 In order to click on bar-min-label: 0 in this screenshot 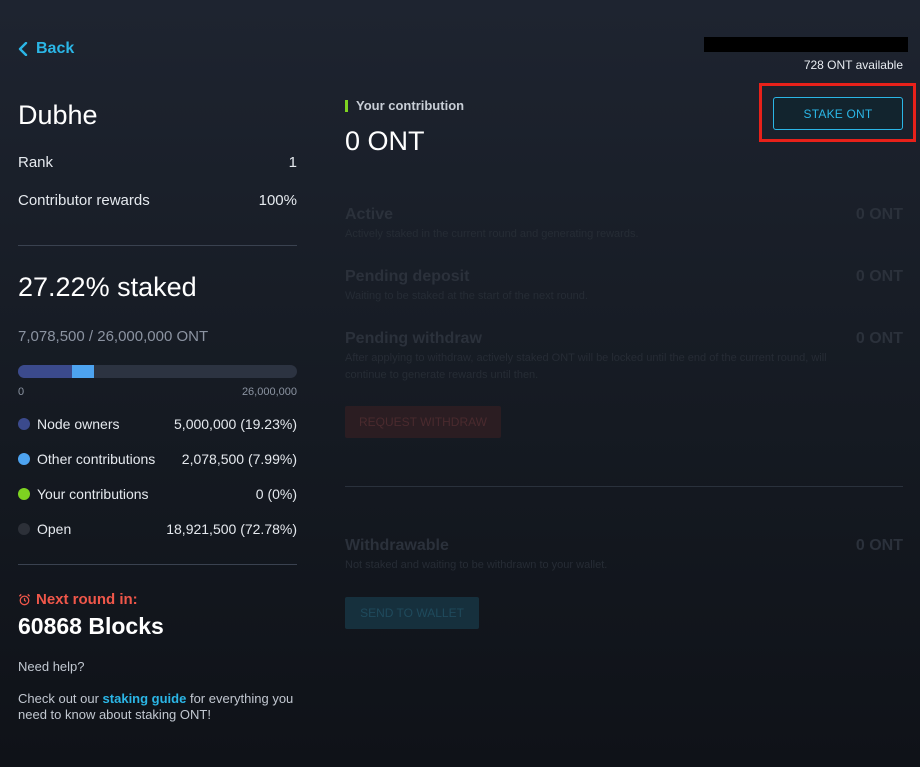, I will do `click(21, 392)`.